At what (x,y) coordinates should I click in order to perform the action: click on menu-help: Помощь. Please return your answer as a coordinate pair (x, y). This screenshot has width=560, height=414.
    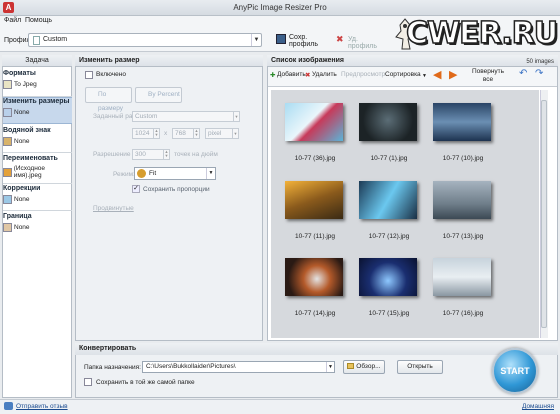
    Looking at the image, I should click on (38, 20).